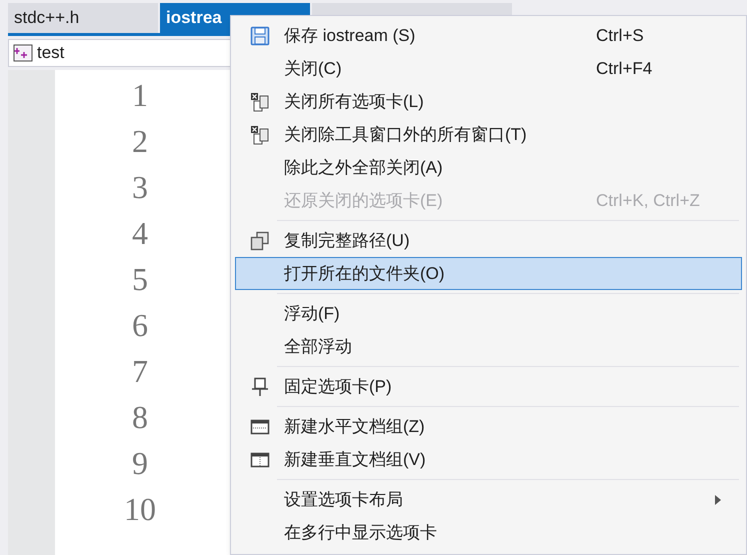  Describe the element at coordinates (140, 141) in the screenshot. I see `line-number: 2` at that location.